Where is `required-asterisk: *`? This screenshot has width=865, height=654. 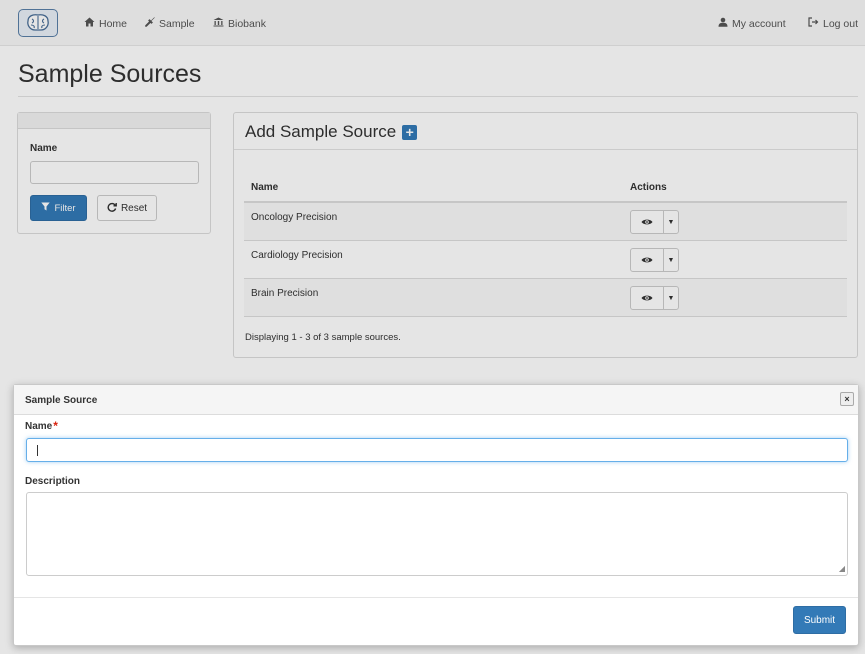
required-asterisk: * is located at coordinates (55, 426).